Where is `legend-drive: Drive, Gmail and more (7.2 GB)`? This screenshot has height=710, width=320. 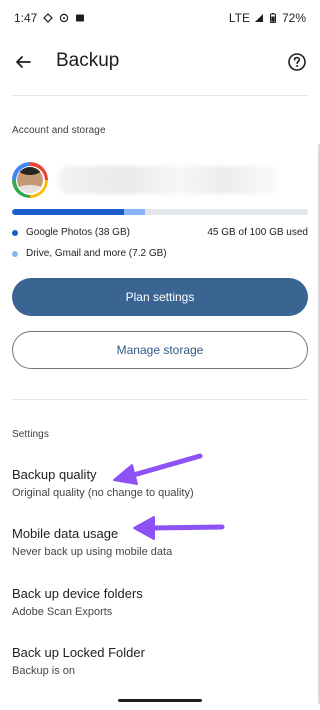
legend-drive: Drive, Gmail and more (7.2 GB) is located at coordinates (89, 253).